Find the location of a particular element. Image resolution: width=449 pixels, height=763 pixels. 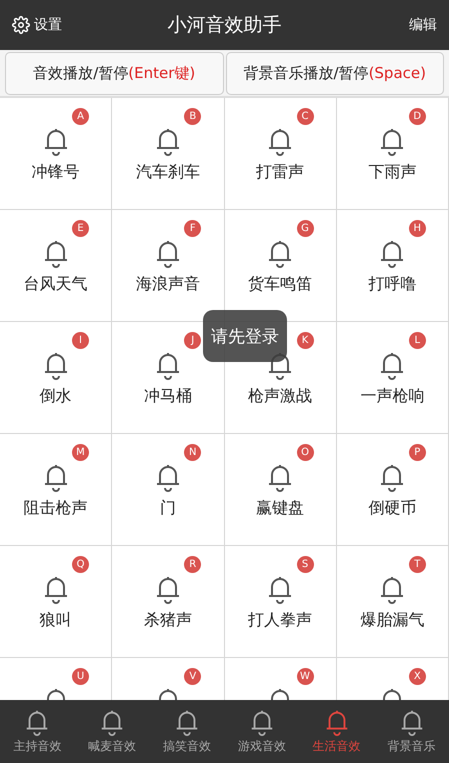

sound-name: 阻击枪声 is located at coordinates (56, 508).